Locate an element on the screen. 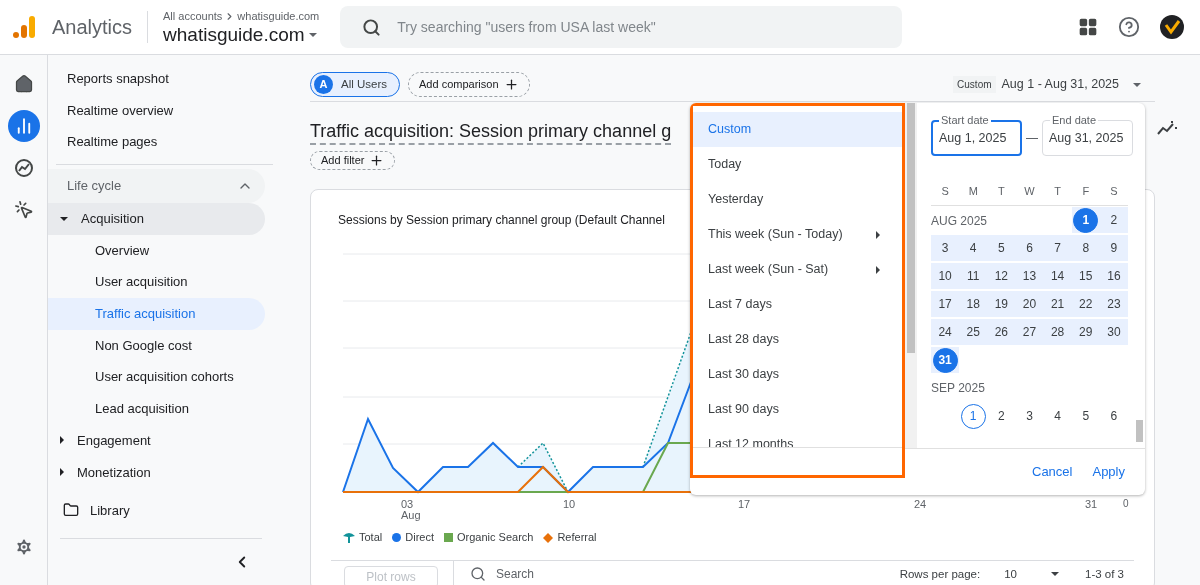  reports-icon is located at coordinates (23, 126).